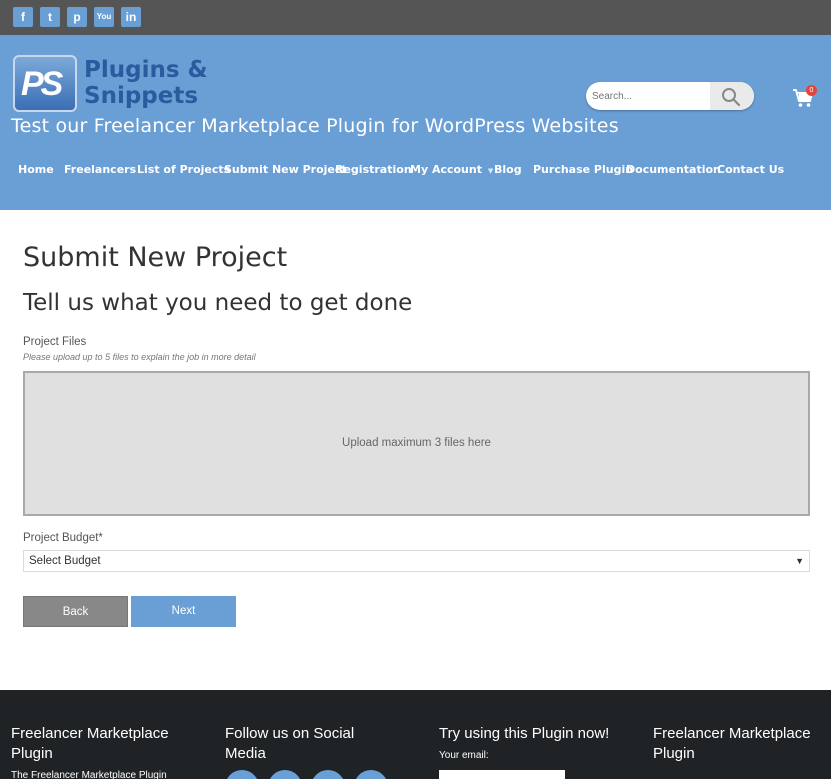  I want to click on caret-down-icon: ▼, so click(799, 561).